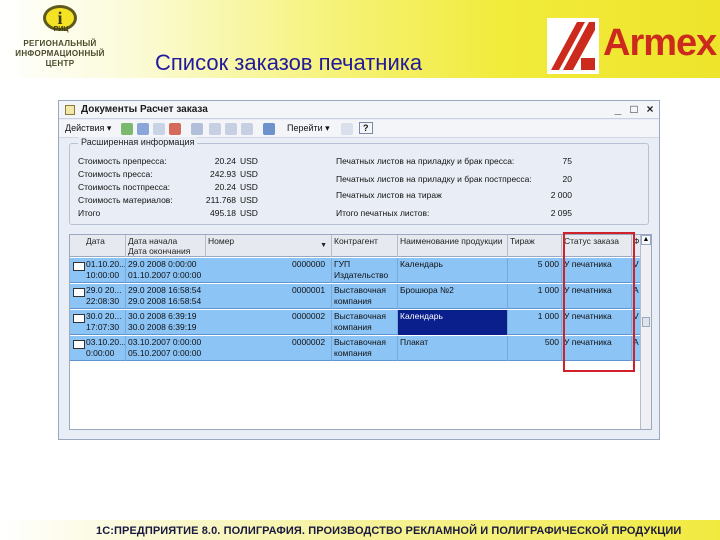 The image size is (720, 540). I want to click on cell-time-value: 17:07:30, so click(103, 327).